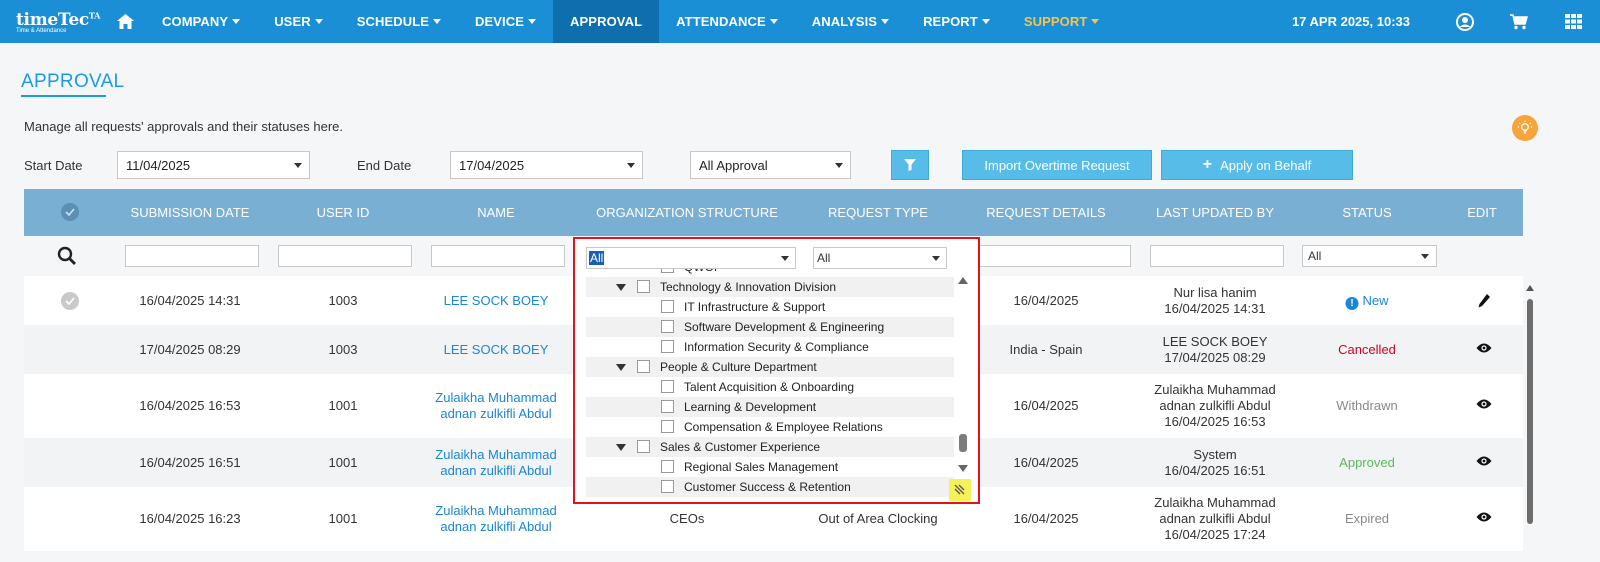  What do you see at coordinates (850, 21) in the screenshot?
I see `nav-analysis: ANALYSIS` at bounding box center [850, 21].